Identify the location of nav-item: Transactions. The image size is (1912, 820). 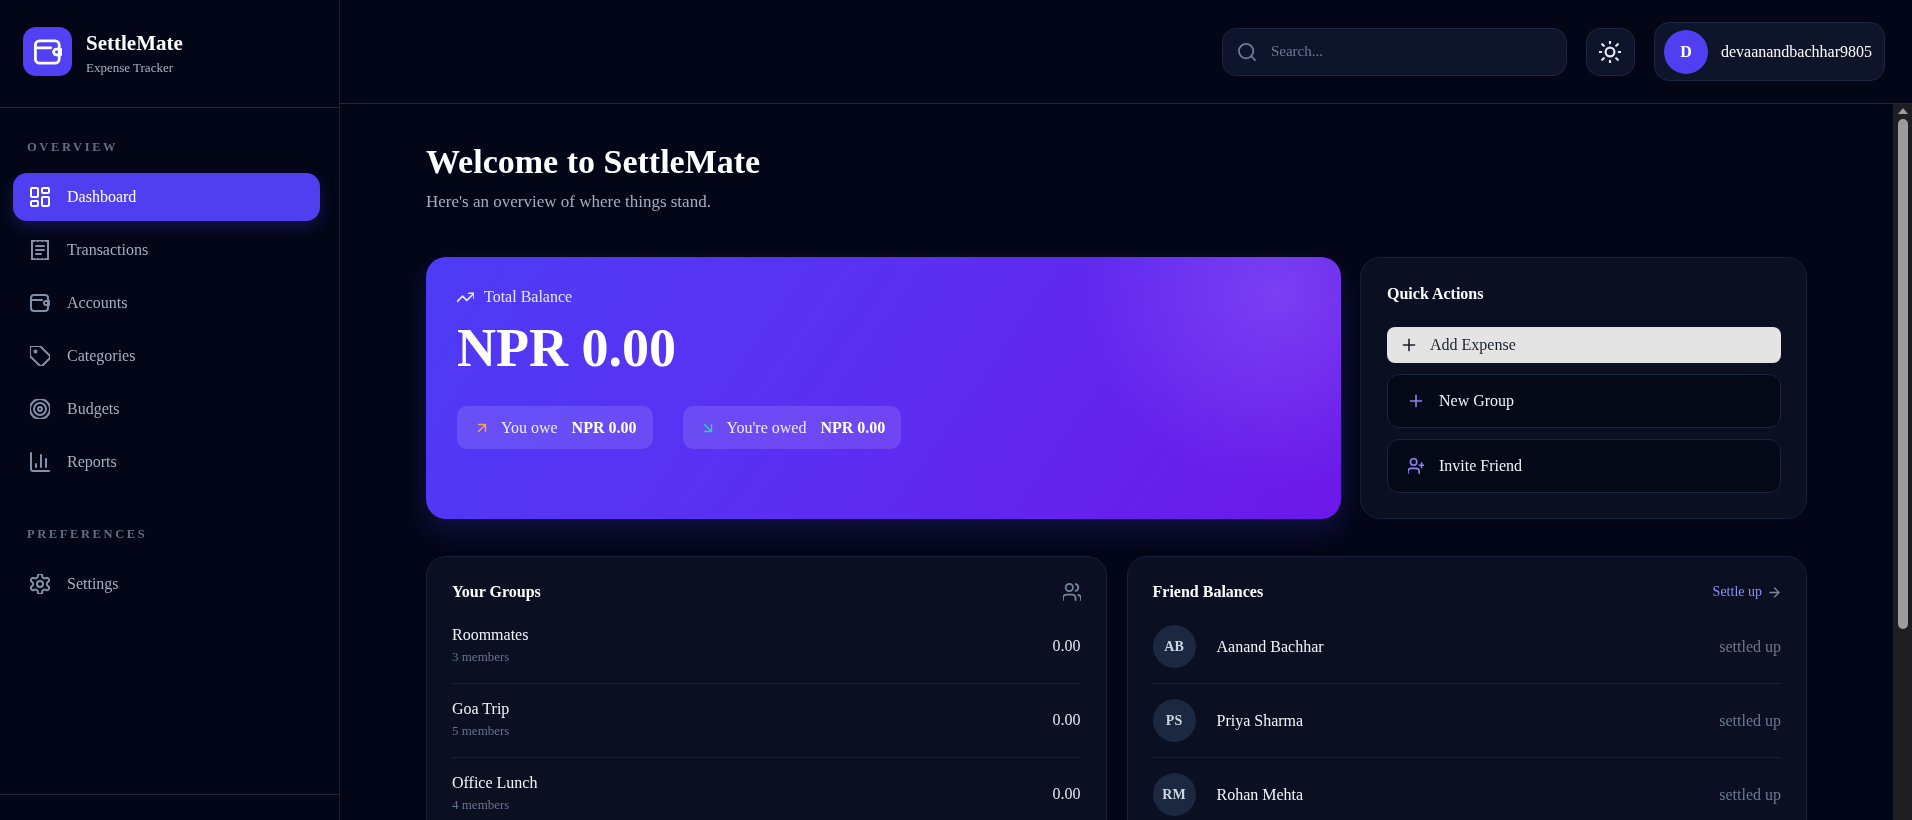
(166, 250).